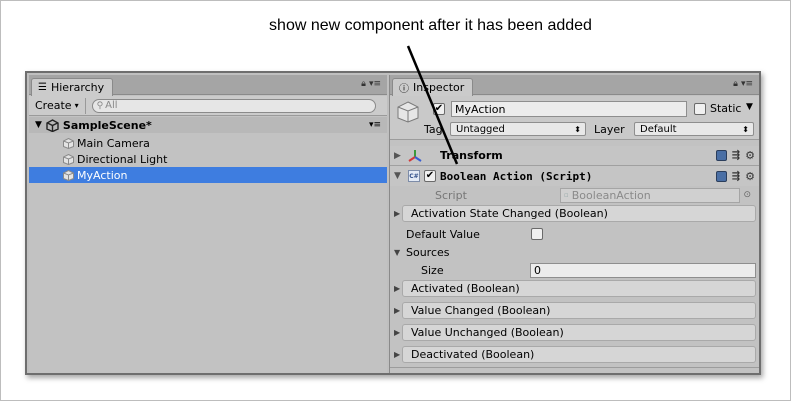 The width and height of the screenshot is (791, 401). I want to click on create-button: Create ▾, so click(60, 105).